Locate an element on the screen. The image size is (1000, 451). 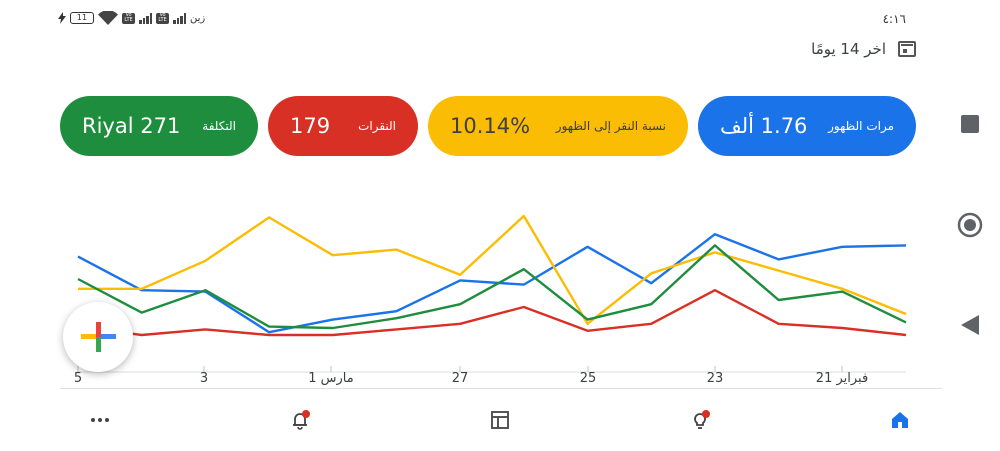
cost-card: التكلفة Riyal 271 is located at coordinates (159, 126).